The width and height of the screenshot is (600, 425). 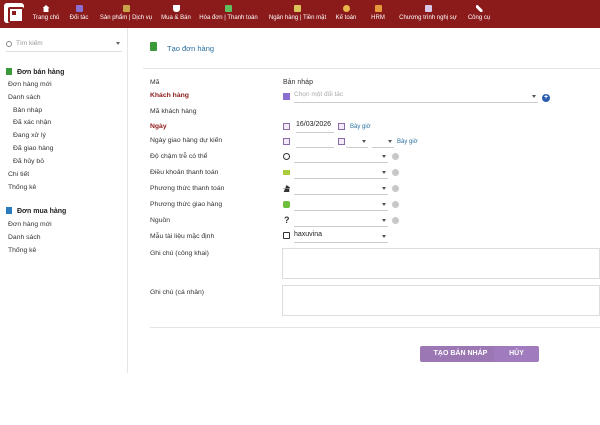 I want to click on nav-tools: Công cụ, so click(x=479, y=15).